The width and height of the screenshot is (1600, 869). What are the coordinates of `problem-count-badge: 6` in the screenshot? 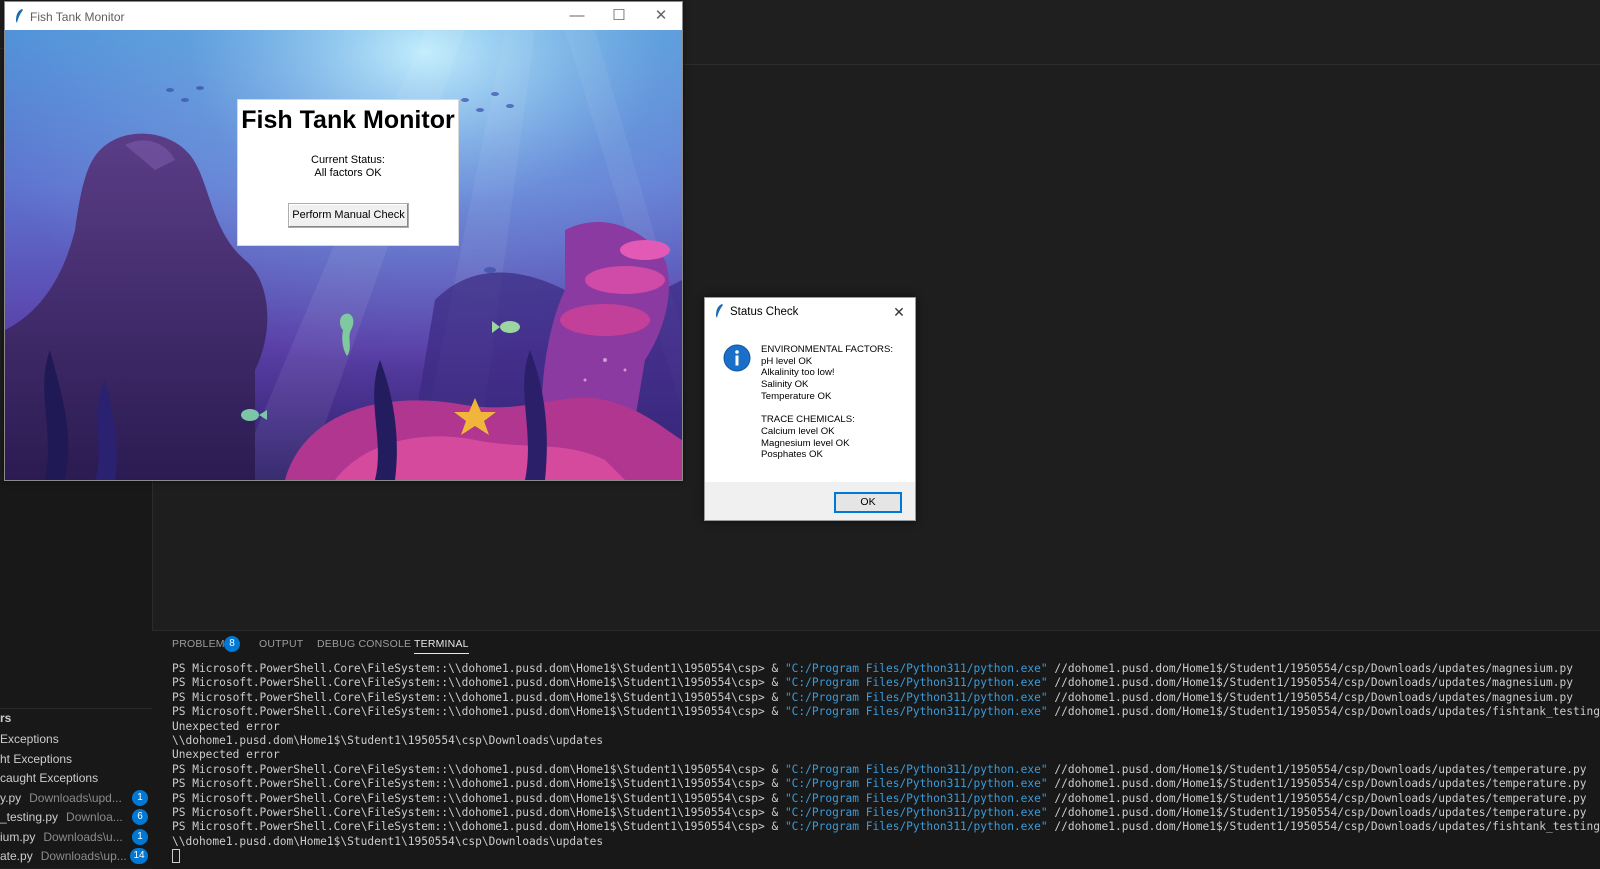 It's located at (140, 817).